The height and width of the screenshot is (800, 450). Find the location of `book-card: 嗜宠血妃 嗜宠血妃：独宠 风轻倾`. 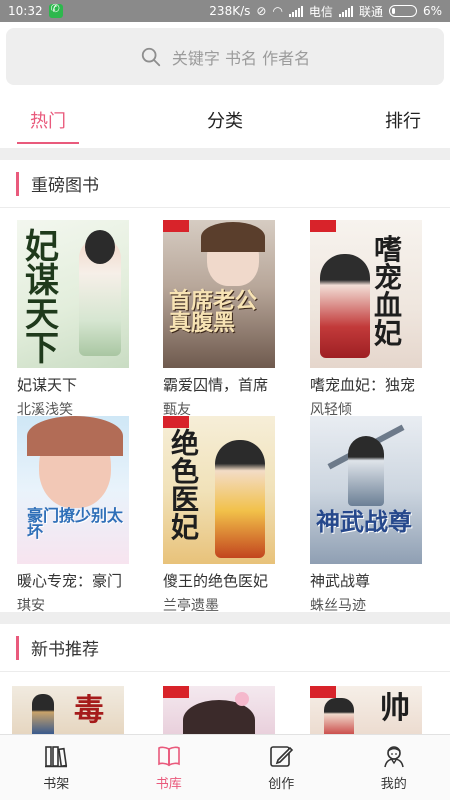

book-card: 嗜宠血妃 嗜宠血妃：独宠 风轻倾 is located at coordinates (366, 319).